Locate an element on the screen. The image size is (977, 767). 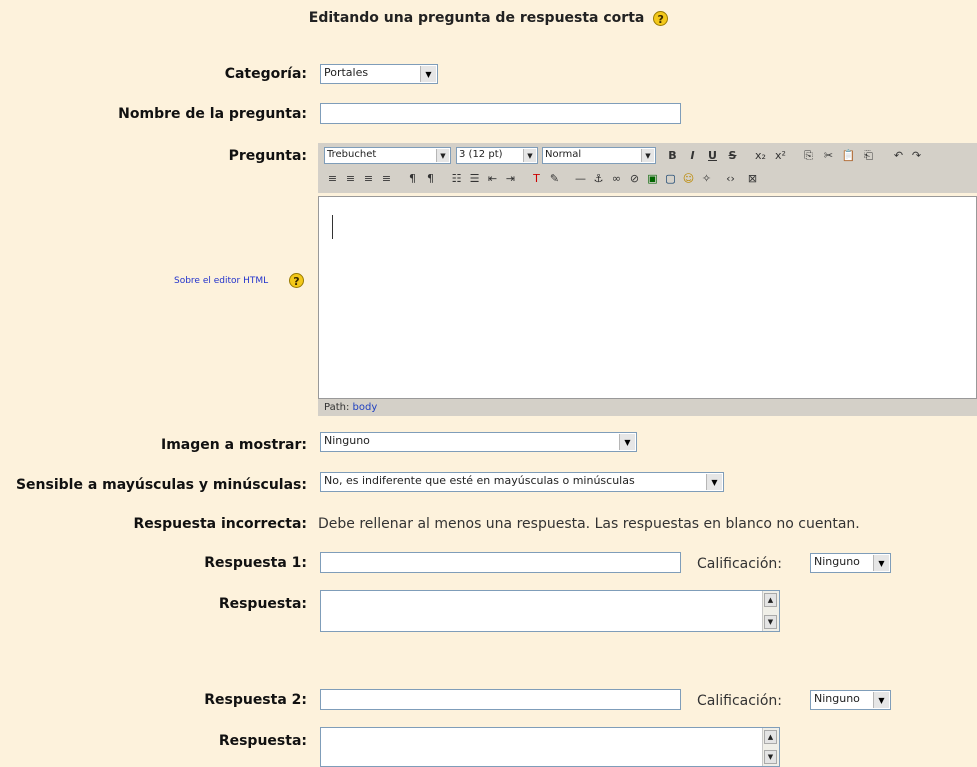
align-center-icon: ≡ is located at coordinates (350, 178).